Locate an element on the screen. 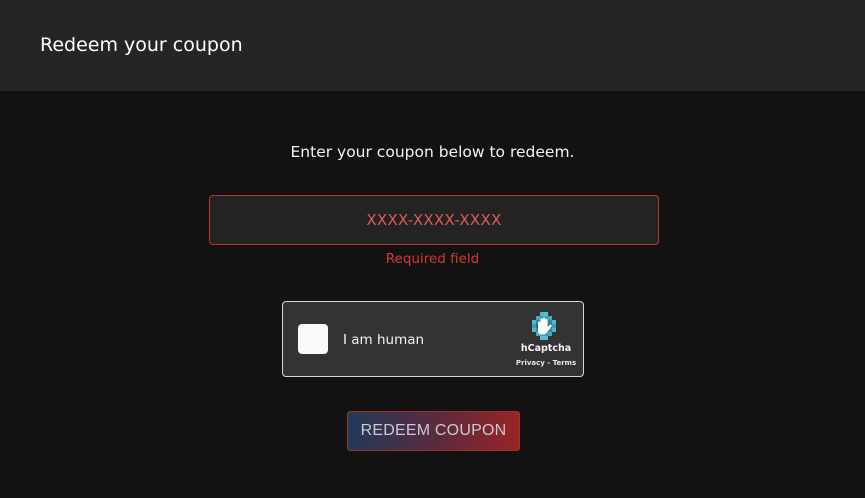 The height and width of the screenshot is (498, 865). hcaptcha-widget: I am human hCaptcha Privacy - Terms is located at coordinates (433, 339).